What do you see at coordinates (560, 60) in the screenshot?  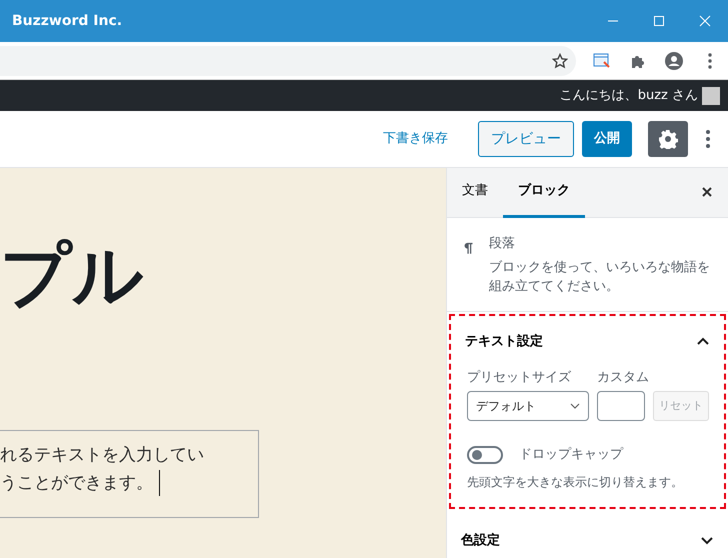 I see `star-icon` at bounding box center [560, 60].